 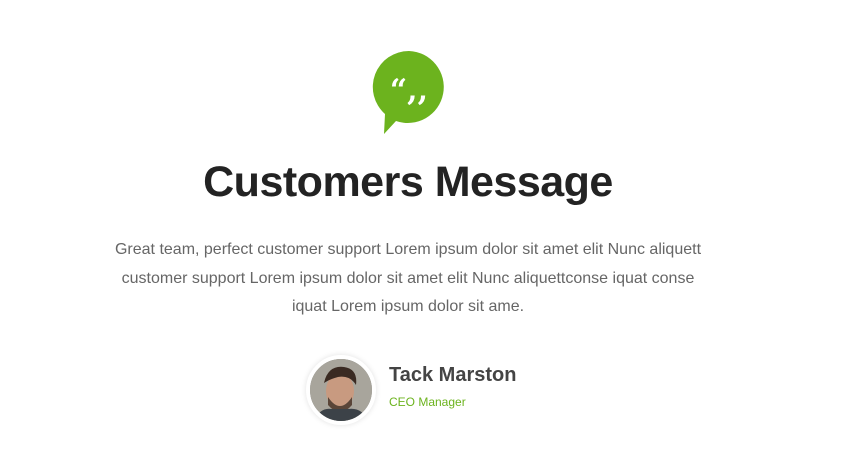 What do you see at coordinates (427, 402) in the screenshot?
I see `author-role: CEO Manager` at bounding box center [427, 402].